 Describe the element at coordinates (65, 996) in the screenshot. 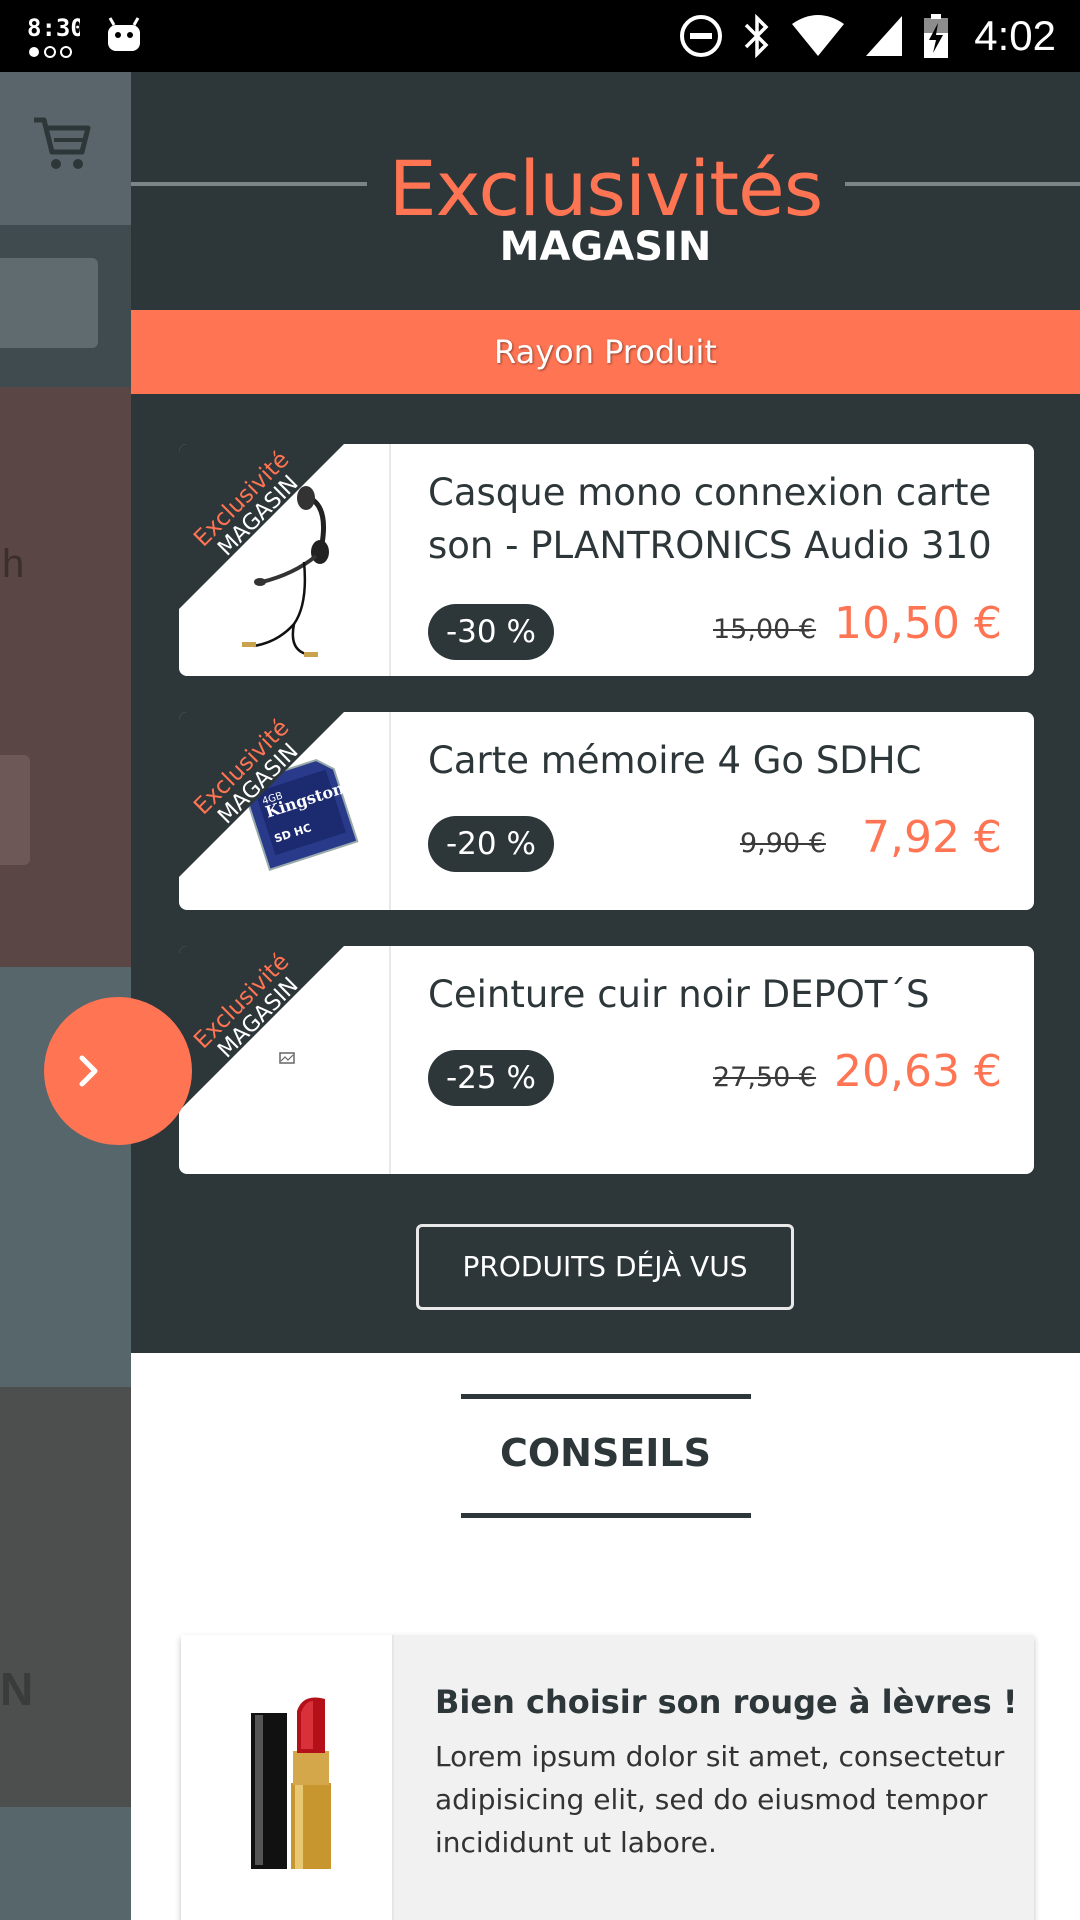

I see `background-page: h N` at that location.